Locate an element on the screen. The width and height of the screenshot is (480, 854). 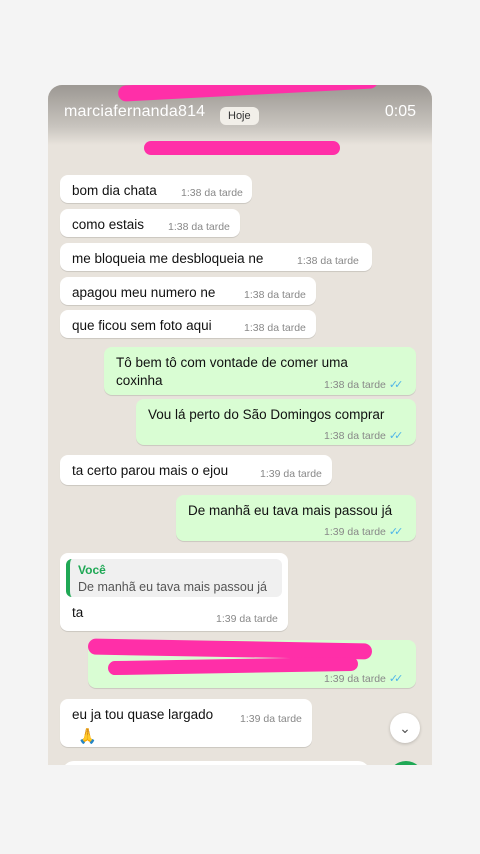
contact-username: marciafernanda814 is located at coordinates (134, 112).